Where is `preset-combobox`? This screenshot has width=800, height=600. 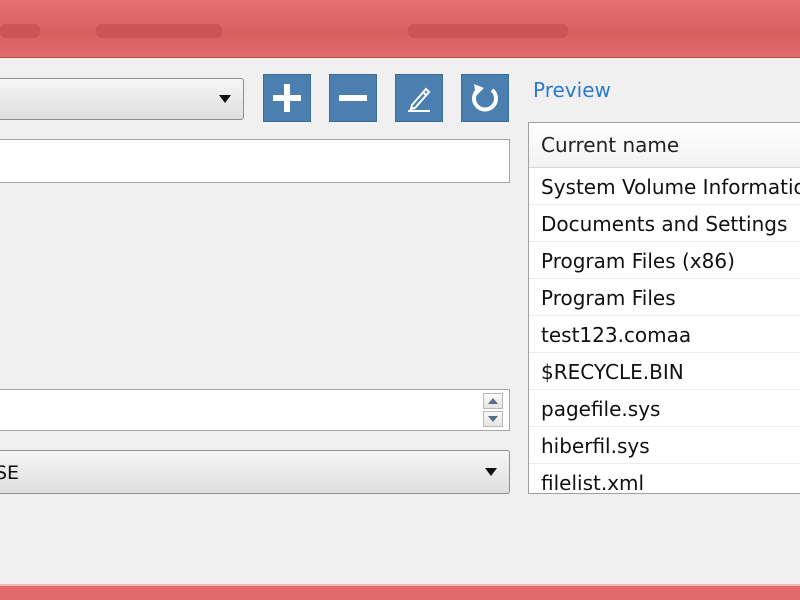
preset-combobox is located at coordinates (122, 99).